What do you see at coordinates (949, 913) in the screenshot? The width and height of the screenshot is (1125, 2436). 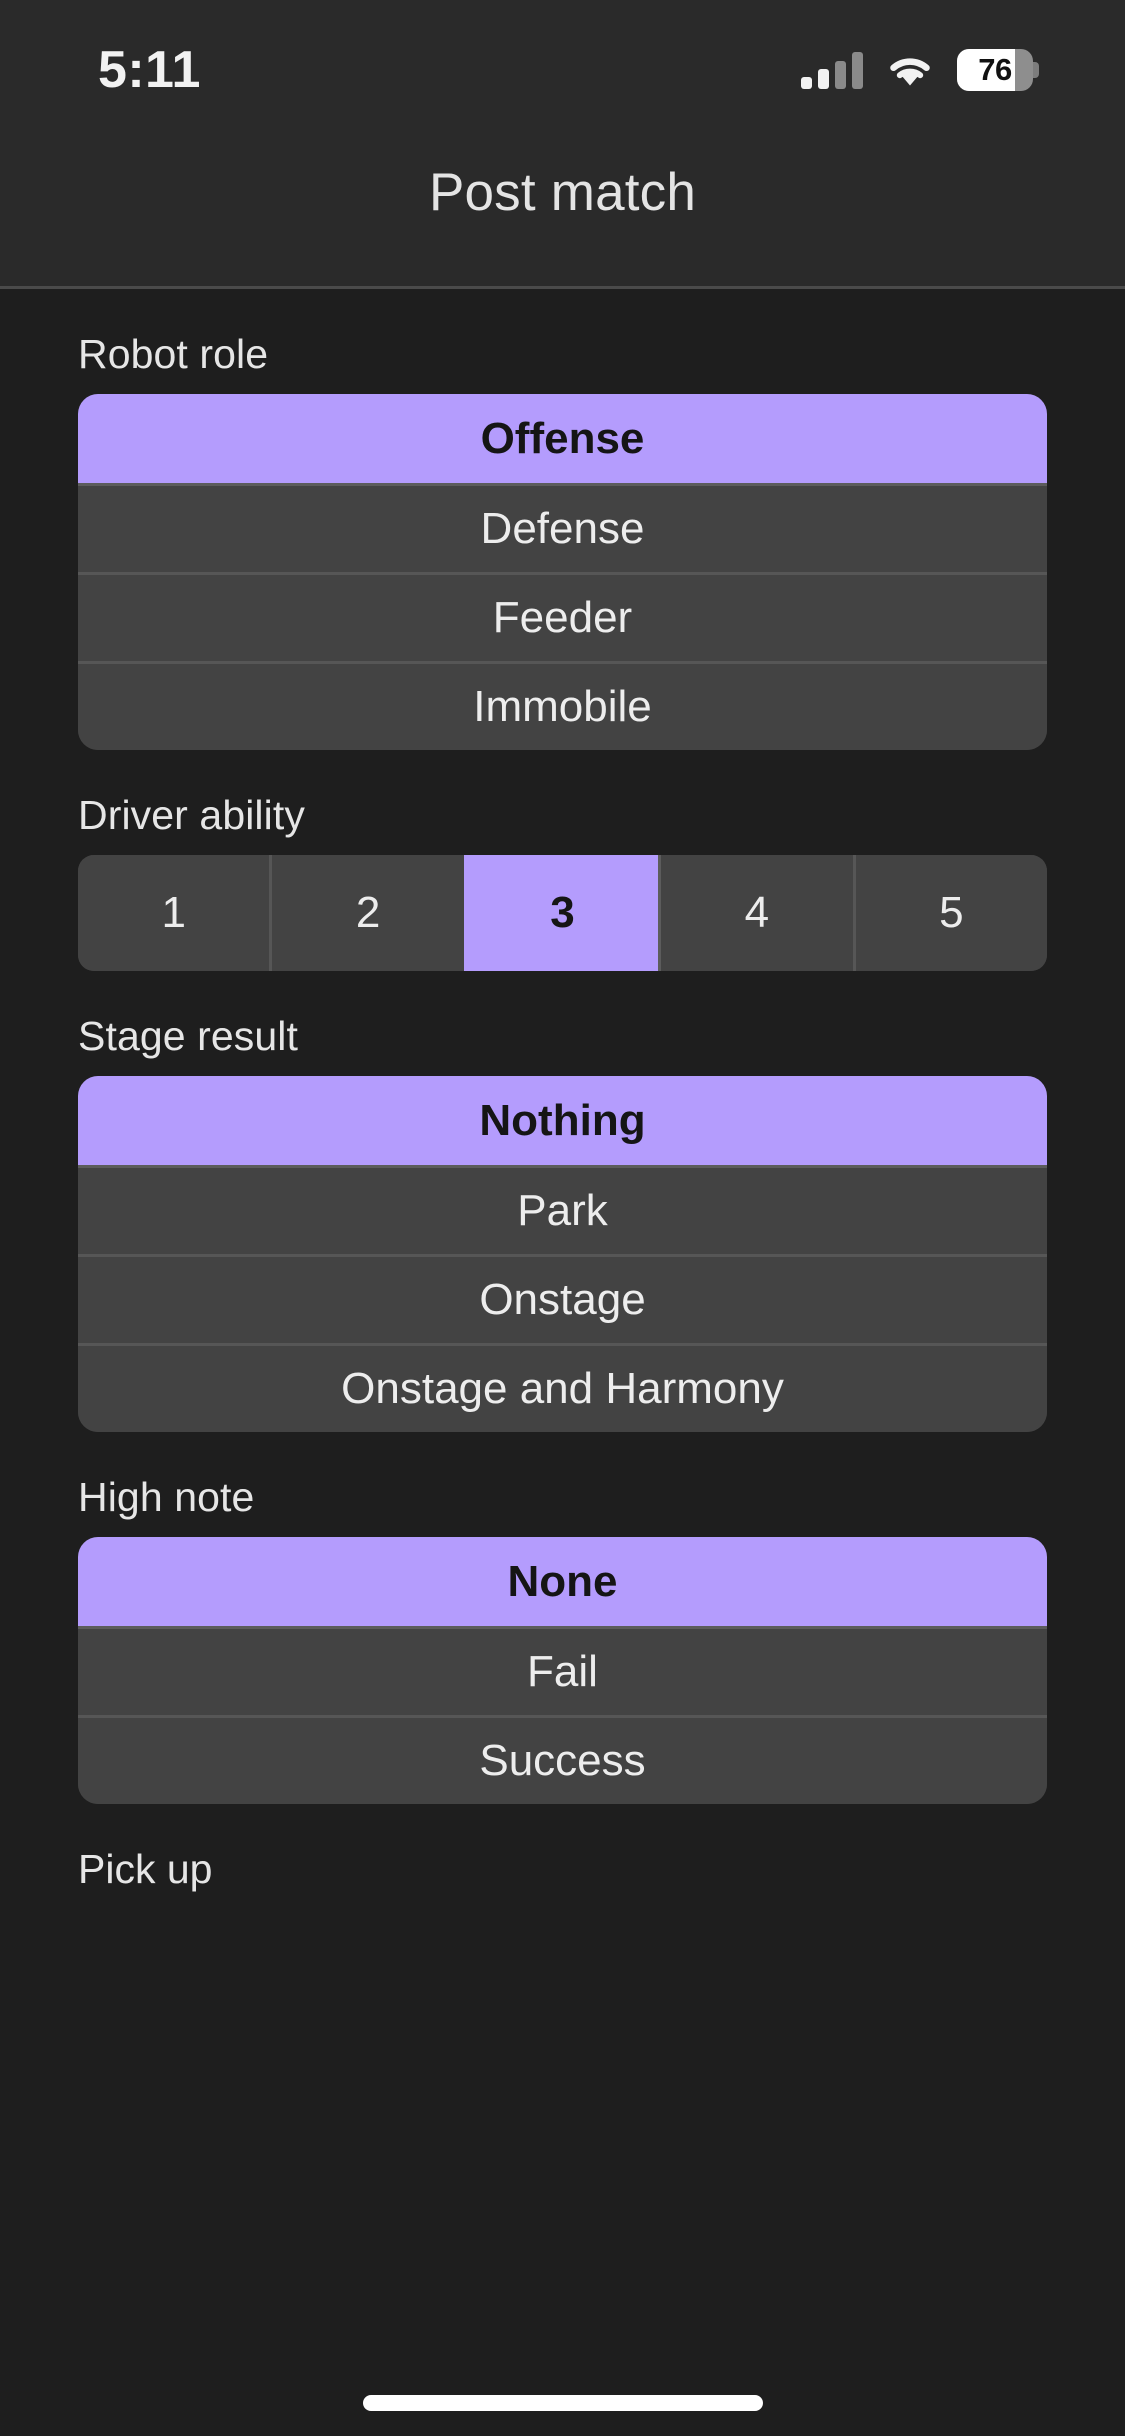 I see `segment-driver-ability-5: 5` at bounding box center [949, 913].